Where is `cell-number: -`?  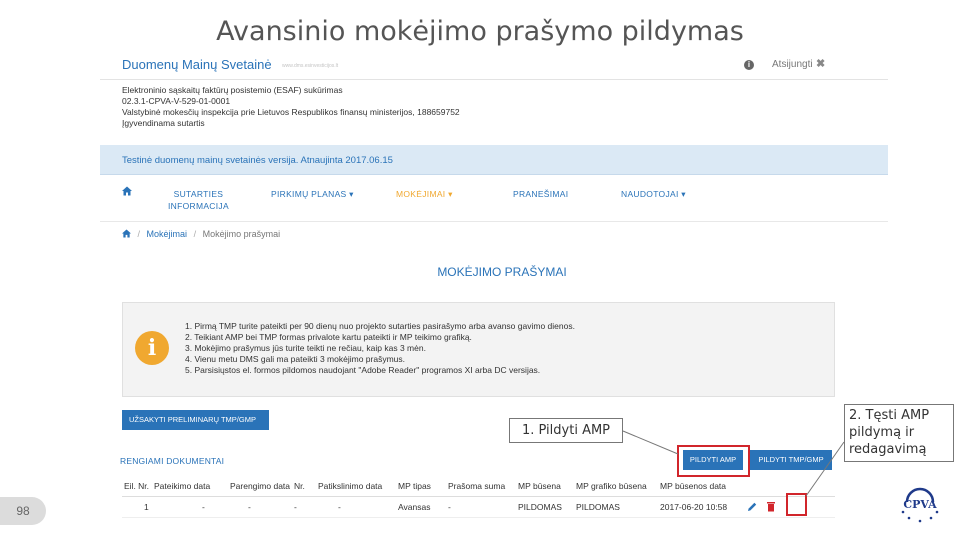
cell-number: - is located at coordinates (304, 507).